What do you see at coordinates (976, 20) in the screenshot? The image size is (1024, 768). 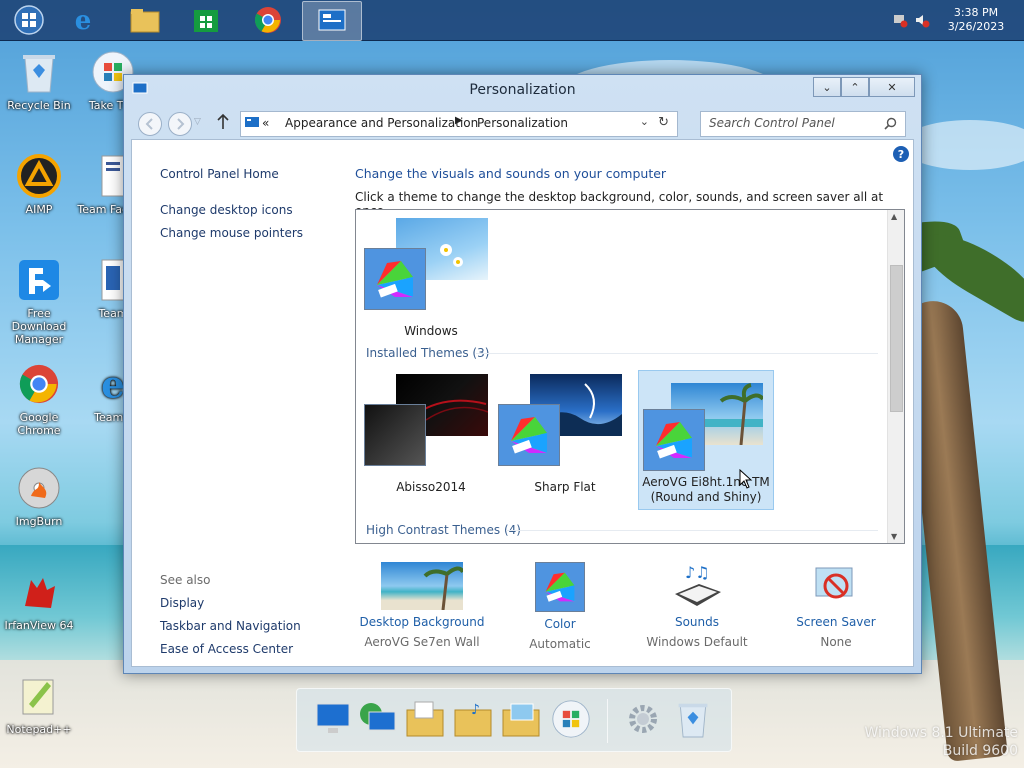 I see `taskbar-clock: 3:38 PM 3/26/2023` at bounding box center [976, 20].